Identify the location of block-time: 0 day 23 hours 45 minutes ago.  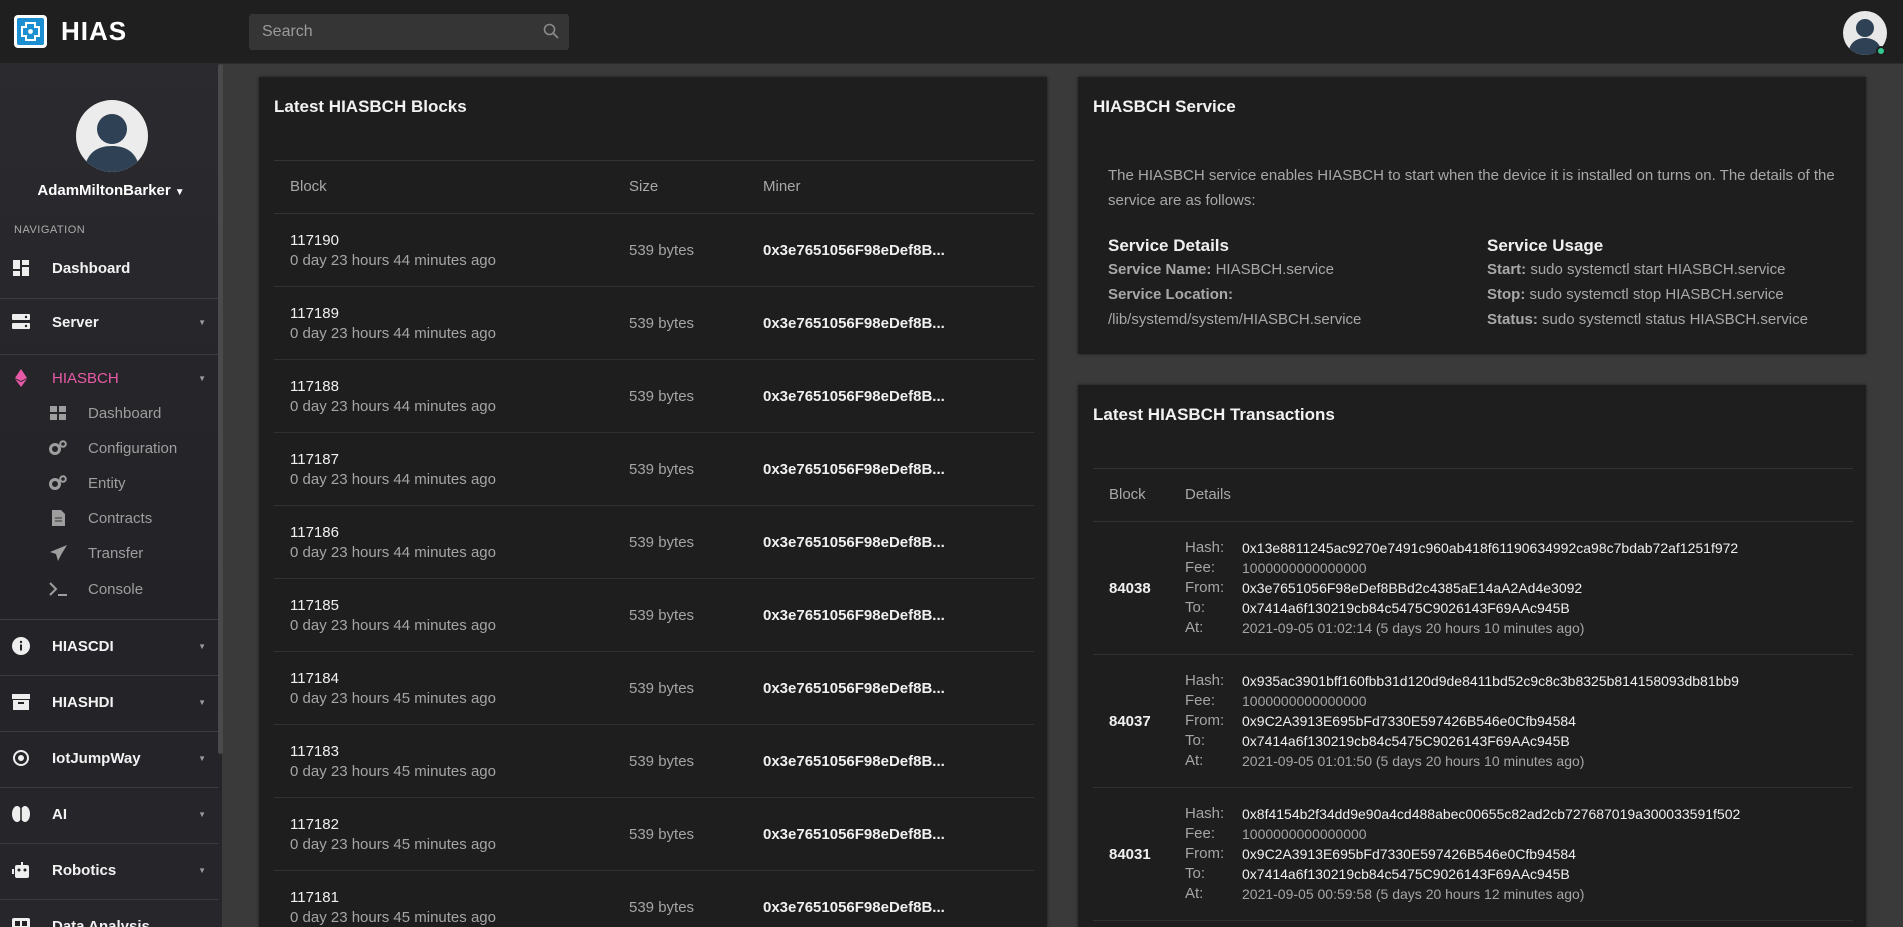
(393, 698).